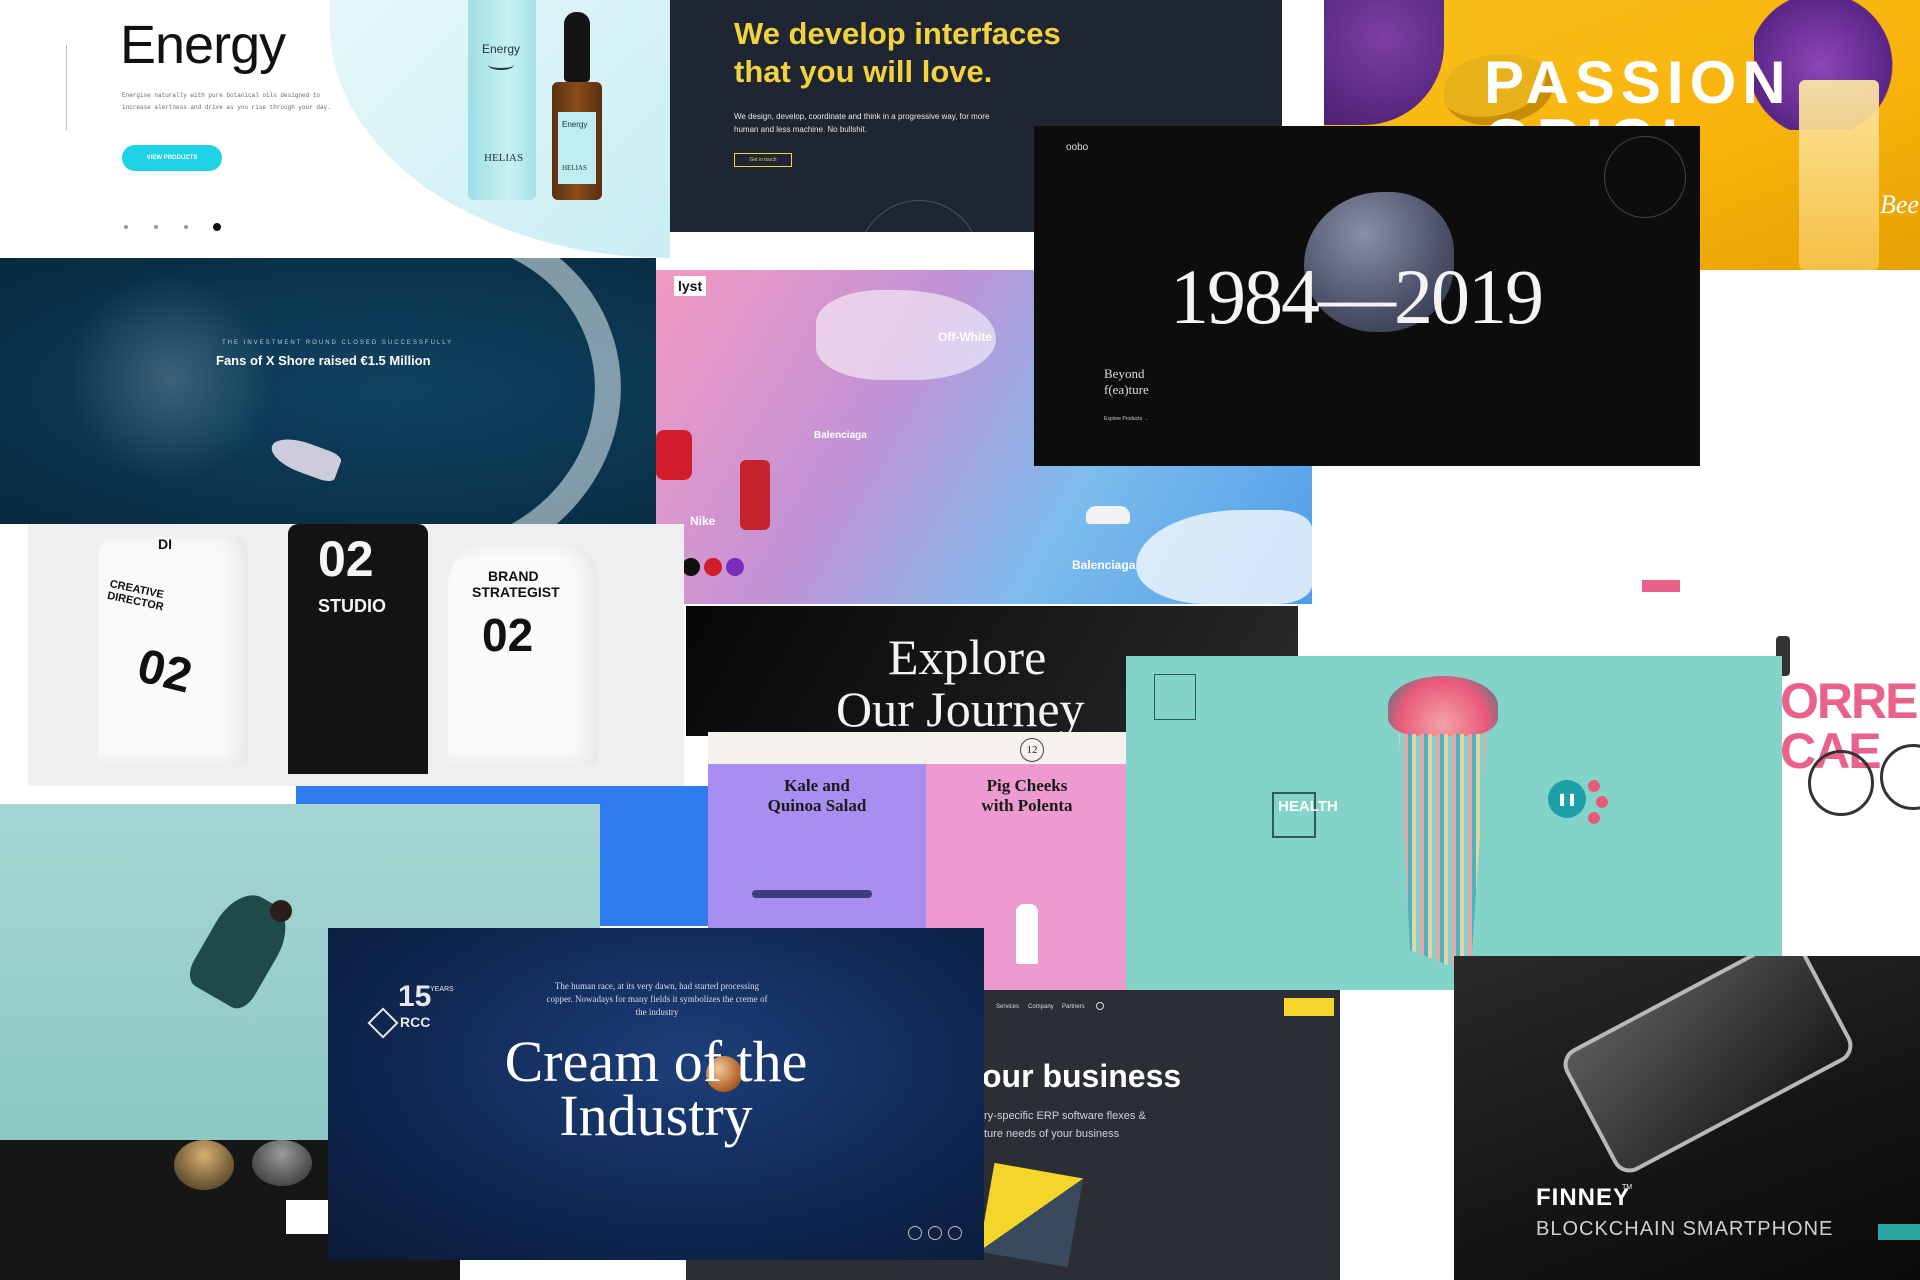  Describe the element at coordinates (965, 337) in the screenshot. I see `map-label-off-white: Off-White` at that location.